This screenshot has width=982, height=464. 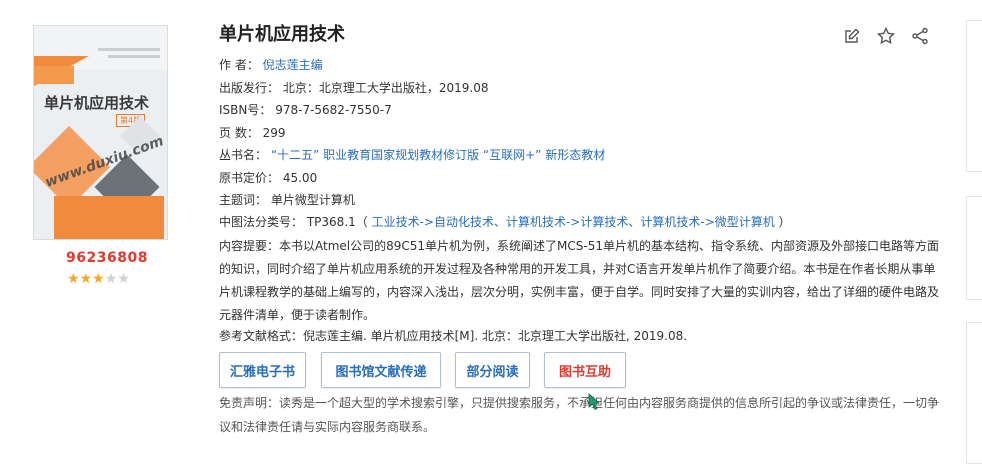 I want to click on cover-title: 单片机应用技术, so click(x=97, y=103).